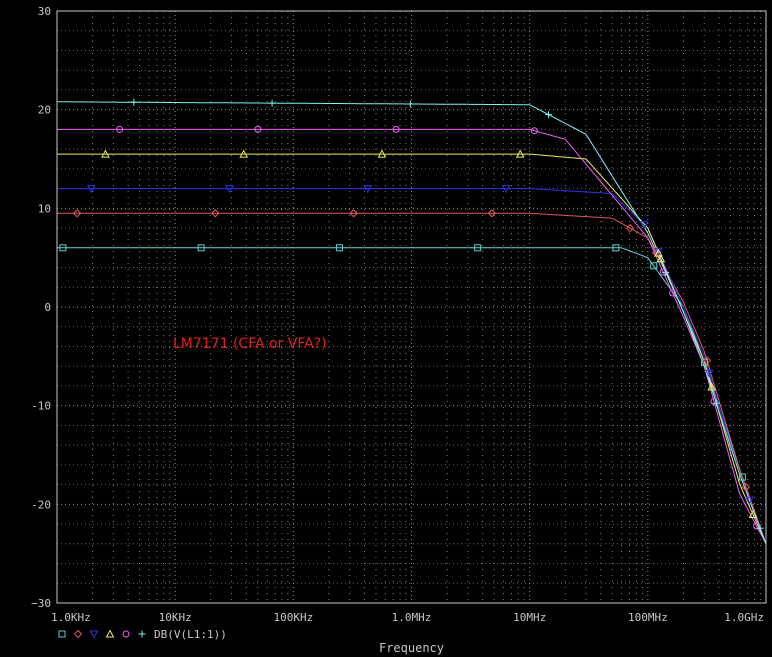 The width and height of the screenshot is (772, 657). What do you see at coordinates (190, 634) in the screenshot?
I see `legend-label: DB(V(L1:1))` at bounding box center [190, 634].